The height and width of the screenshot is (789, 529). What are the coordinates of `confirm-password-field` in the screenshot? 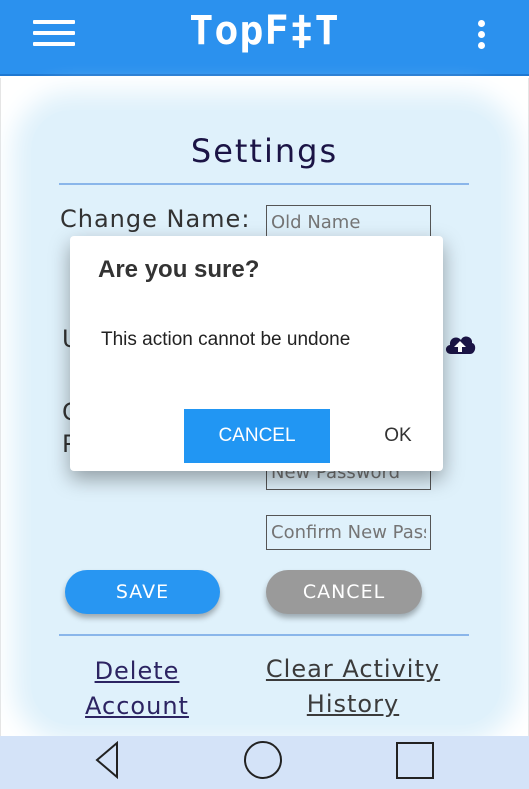 It's located at (348, 532).